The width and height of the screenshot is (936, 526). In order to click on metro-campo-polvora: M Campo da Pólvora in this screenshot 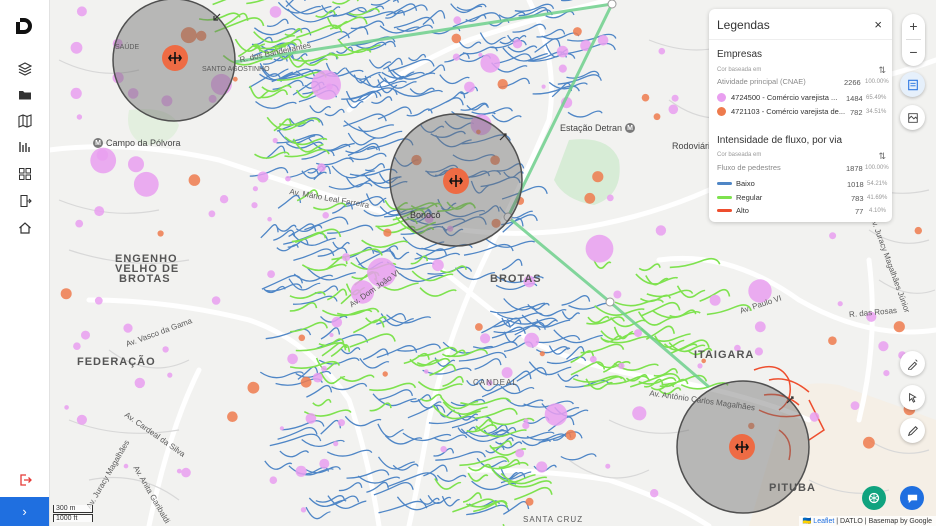, I will do `click(137, 143)`.